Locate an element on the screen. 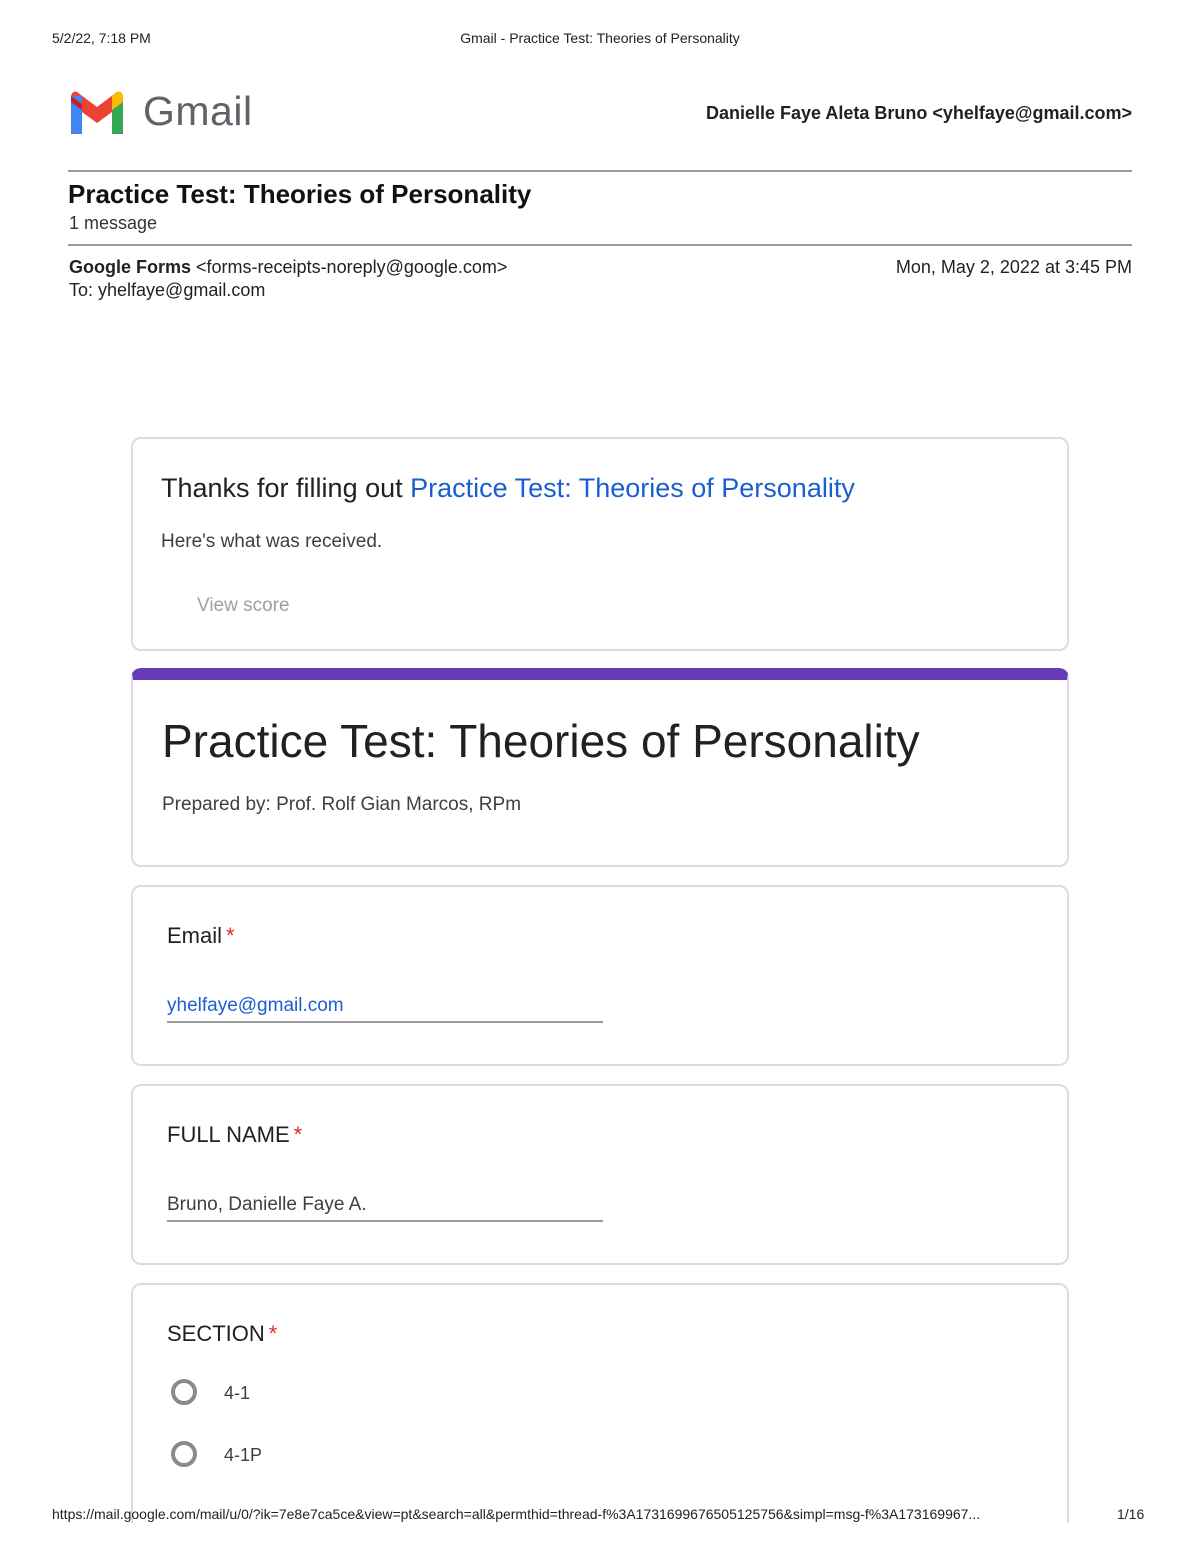  recipient-line: To: yhelfaye@gmail.com is located at coordinates (167, 290).